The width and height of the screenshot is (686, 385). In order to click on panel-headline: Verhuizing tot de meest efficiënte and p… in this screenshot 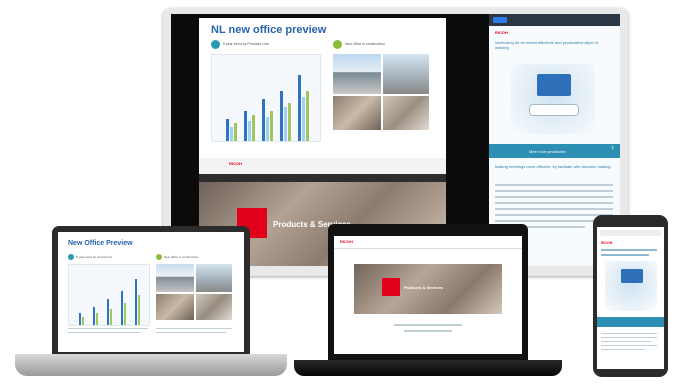, I will do `click(546, 45)`.